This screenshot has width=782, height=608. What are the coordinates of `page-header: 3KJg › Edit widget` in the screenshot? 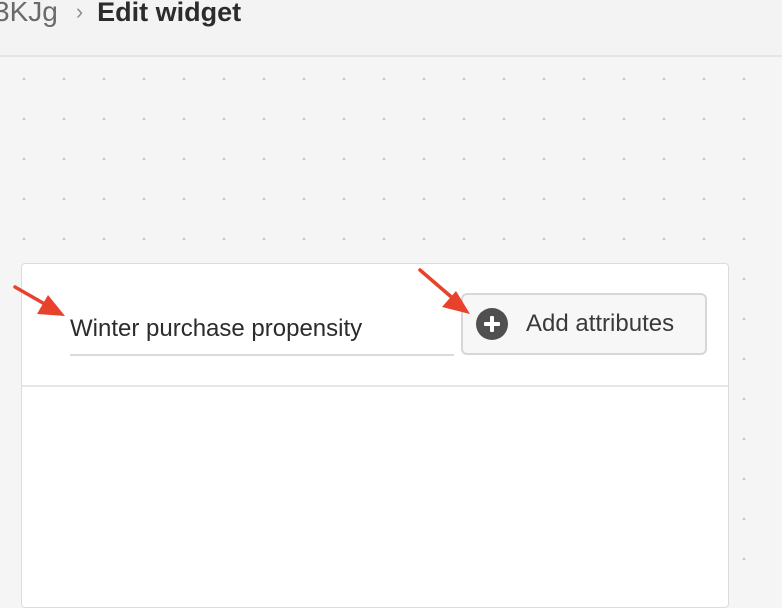 It's located at (391, 28).